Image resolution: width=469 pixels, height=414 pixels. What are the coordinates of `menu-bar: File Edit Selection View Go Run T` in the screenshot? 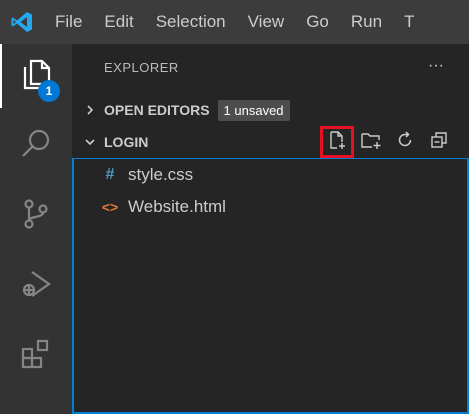 It's located at (234, 22).